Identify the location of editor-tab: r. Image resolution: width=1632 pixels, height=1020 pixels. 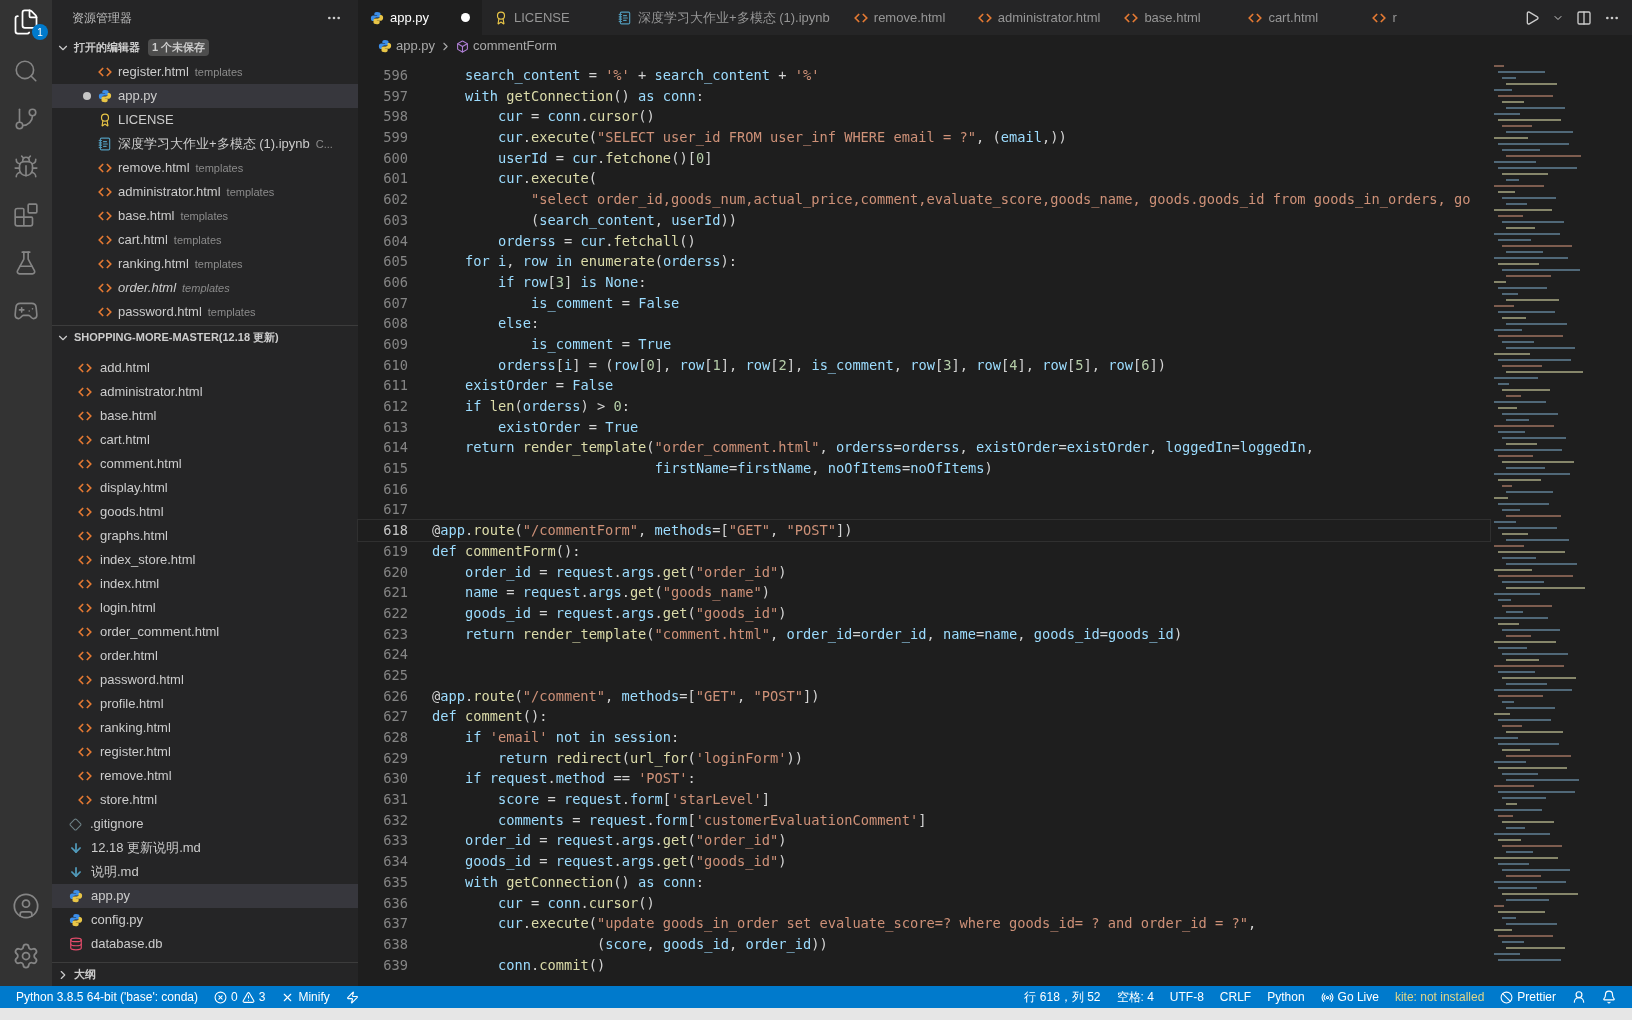
(1380, 17).